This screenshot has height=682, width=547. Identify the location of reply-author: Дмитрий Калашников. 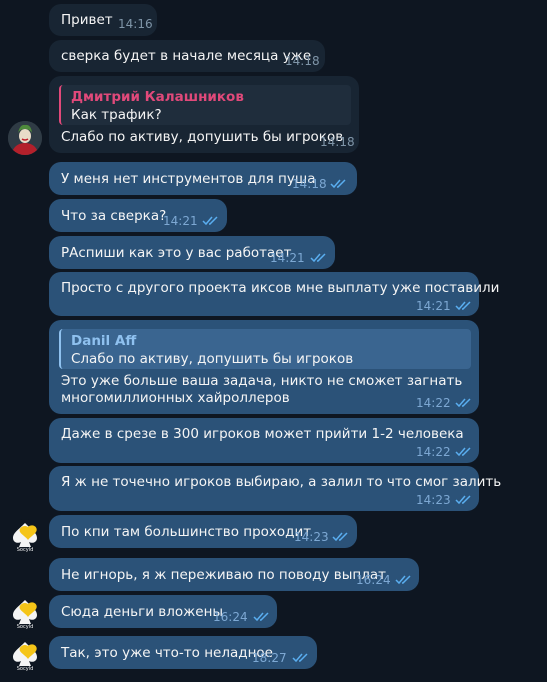
(157, 97).